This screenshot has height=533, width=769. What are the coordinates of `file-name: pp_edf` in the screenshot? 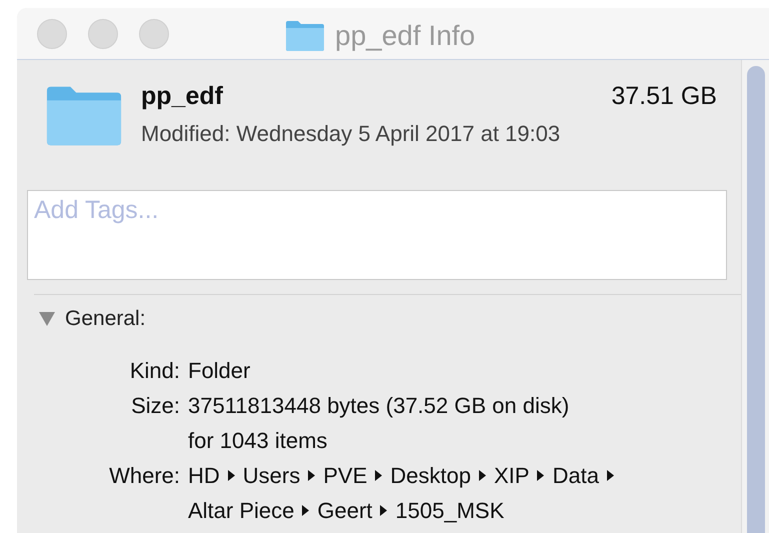 It's located at (182, 96).